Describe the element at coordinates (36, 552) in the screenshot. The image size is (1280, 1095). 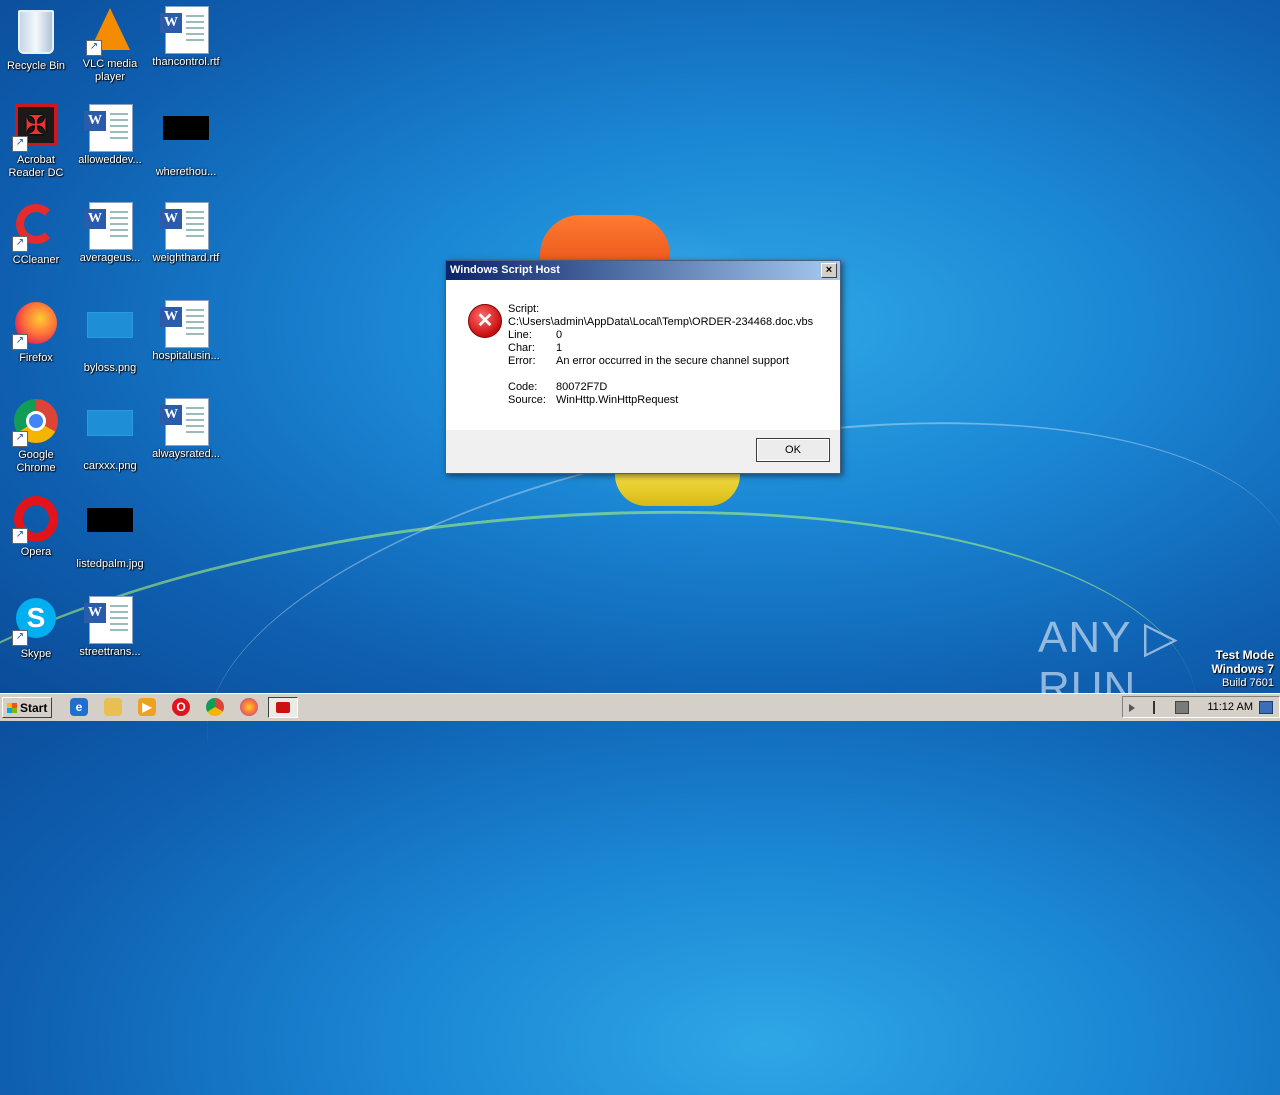
I see `icon-label: Opera` at that location.